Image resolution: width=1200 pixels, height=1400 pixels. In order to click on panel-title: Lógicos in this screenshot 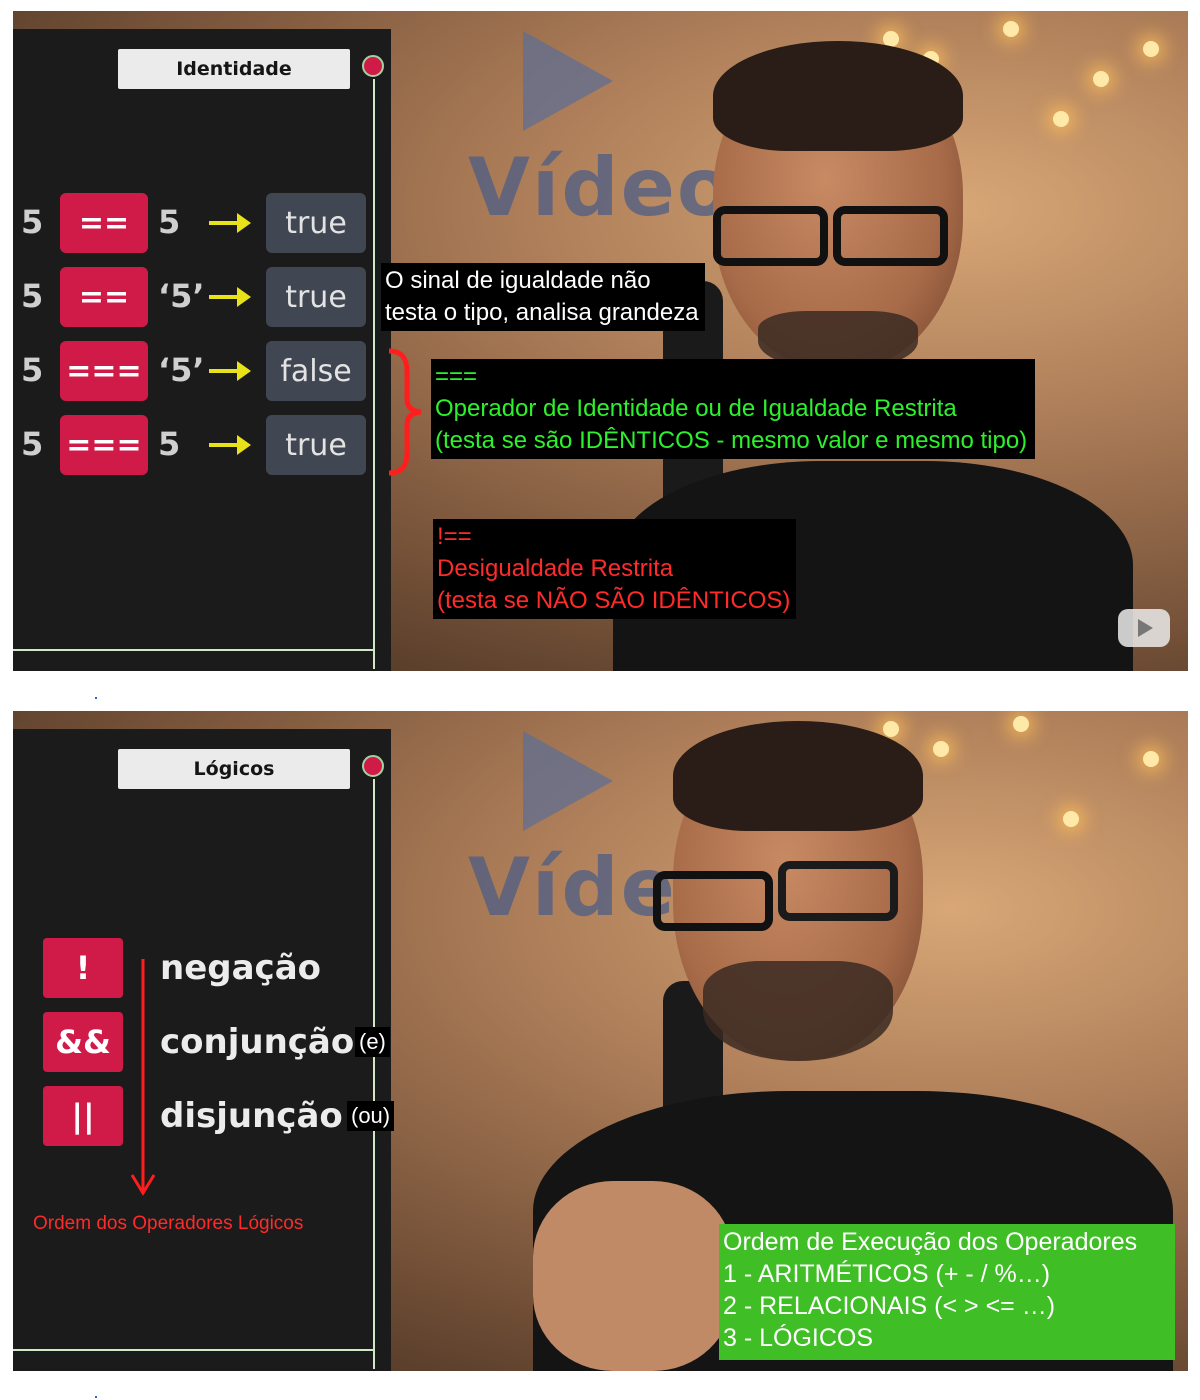, I will do `click(234, 769)`.